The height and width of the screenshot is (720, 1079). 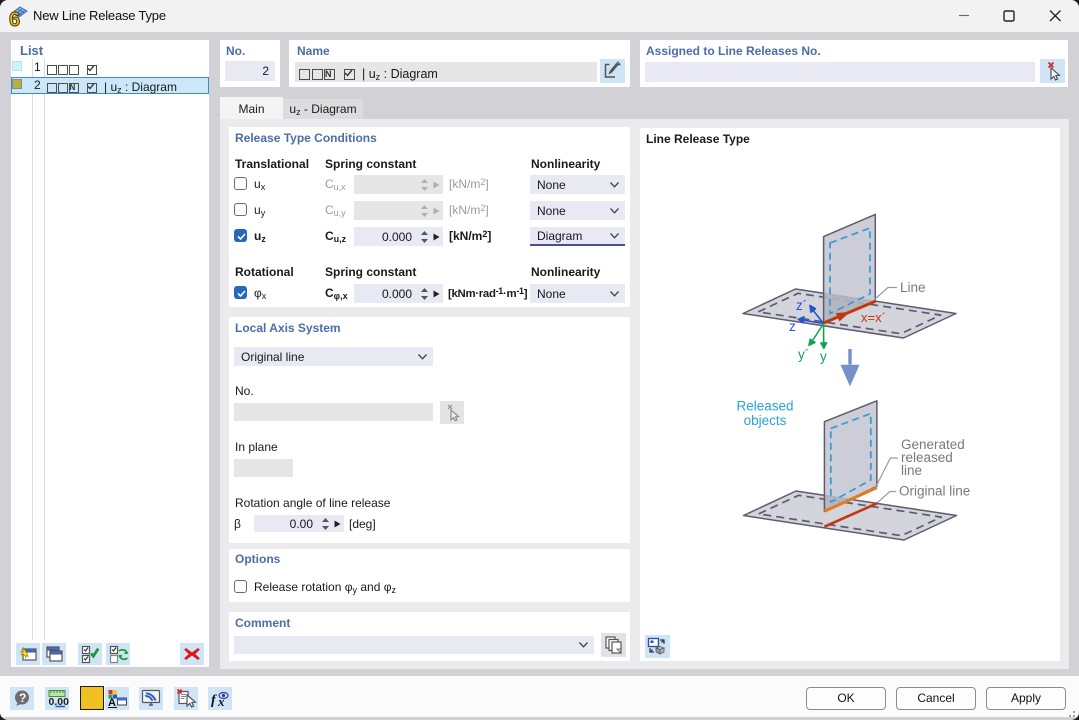 What do you see at coordinates (873, 317) in the screenshot?
I see `svg-text: x=x´` at bounding box center [873, 317].